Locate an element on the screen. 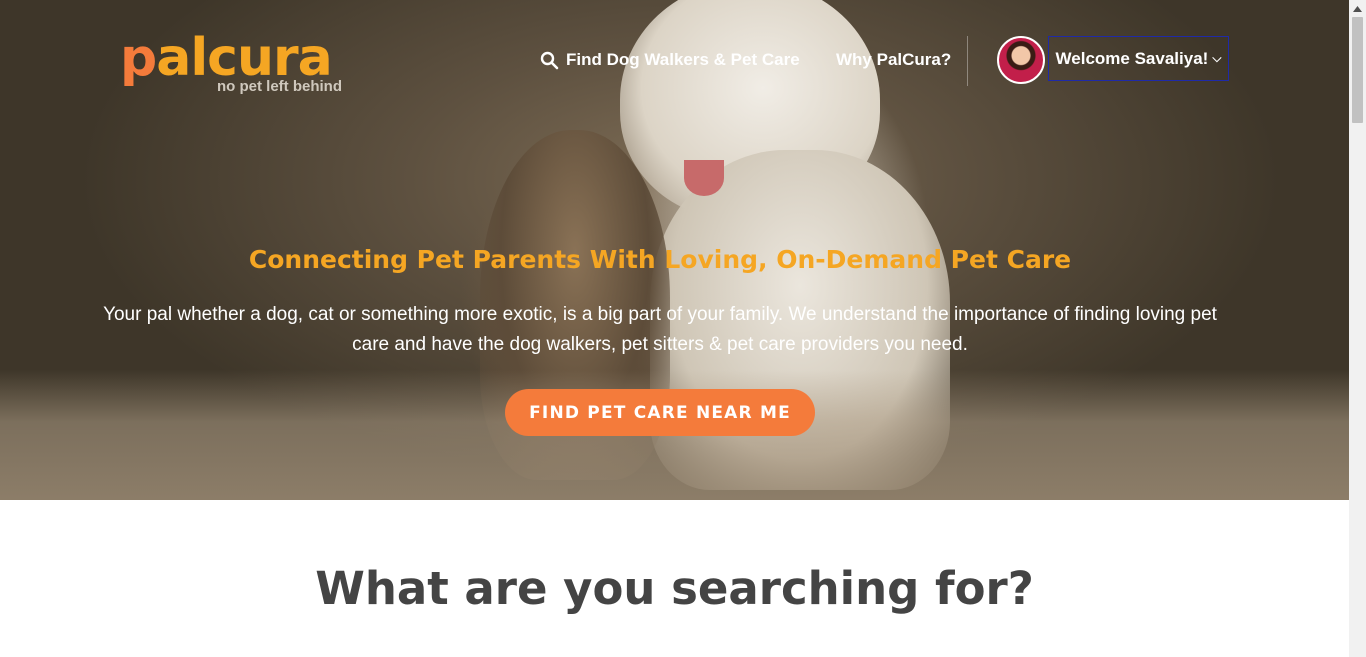 The height and width of the screenshot is (657, 1366). nav-find-pet-care-link: Find Dog Walkers & Pet Care is located at coordinates (670, 60).